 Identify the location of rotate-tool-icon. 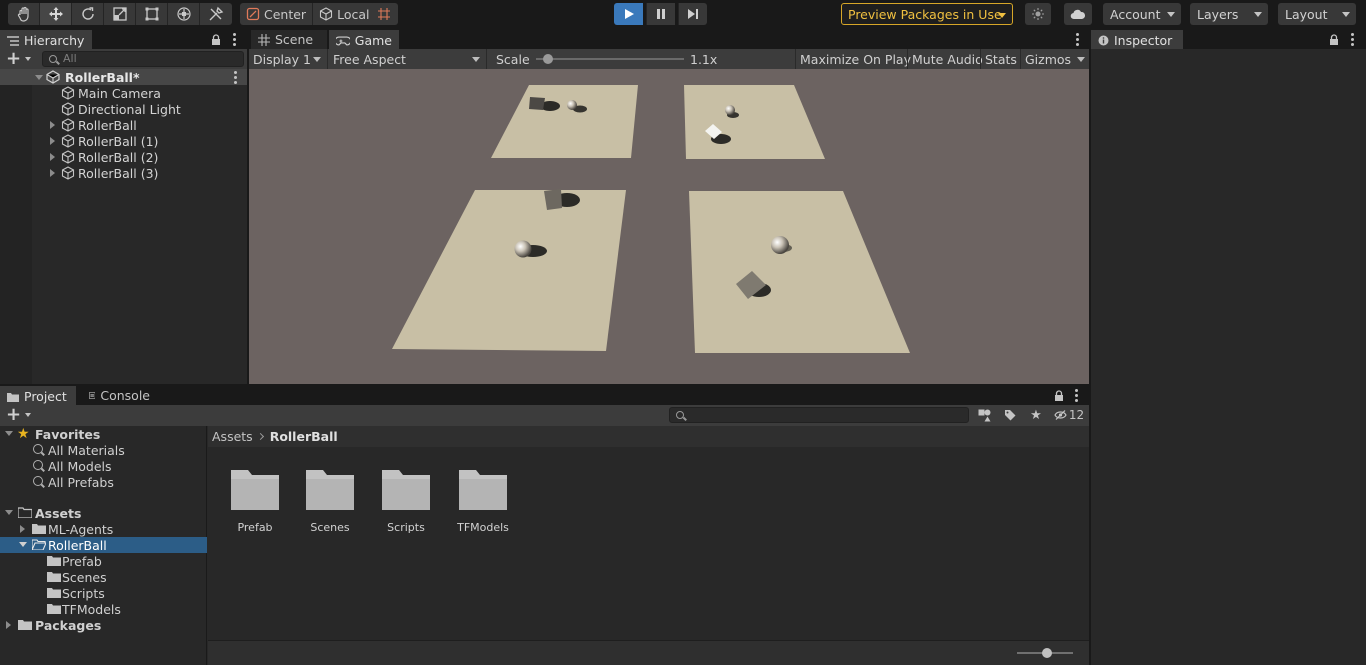
(88, 14).